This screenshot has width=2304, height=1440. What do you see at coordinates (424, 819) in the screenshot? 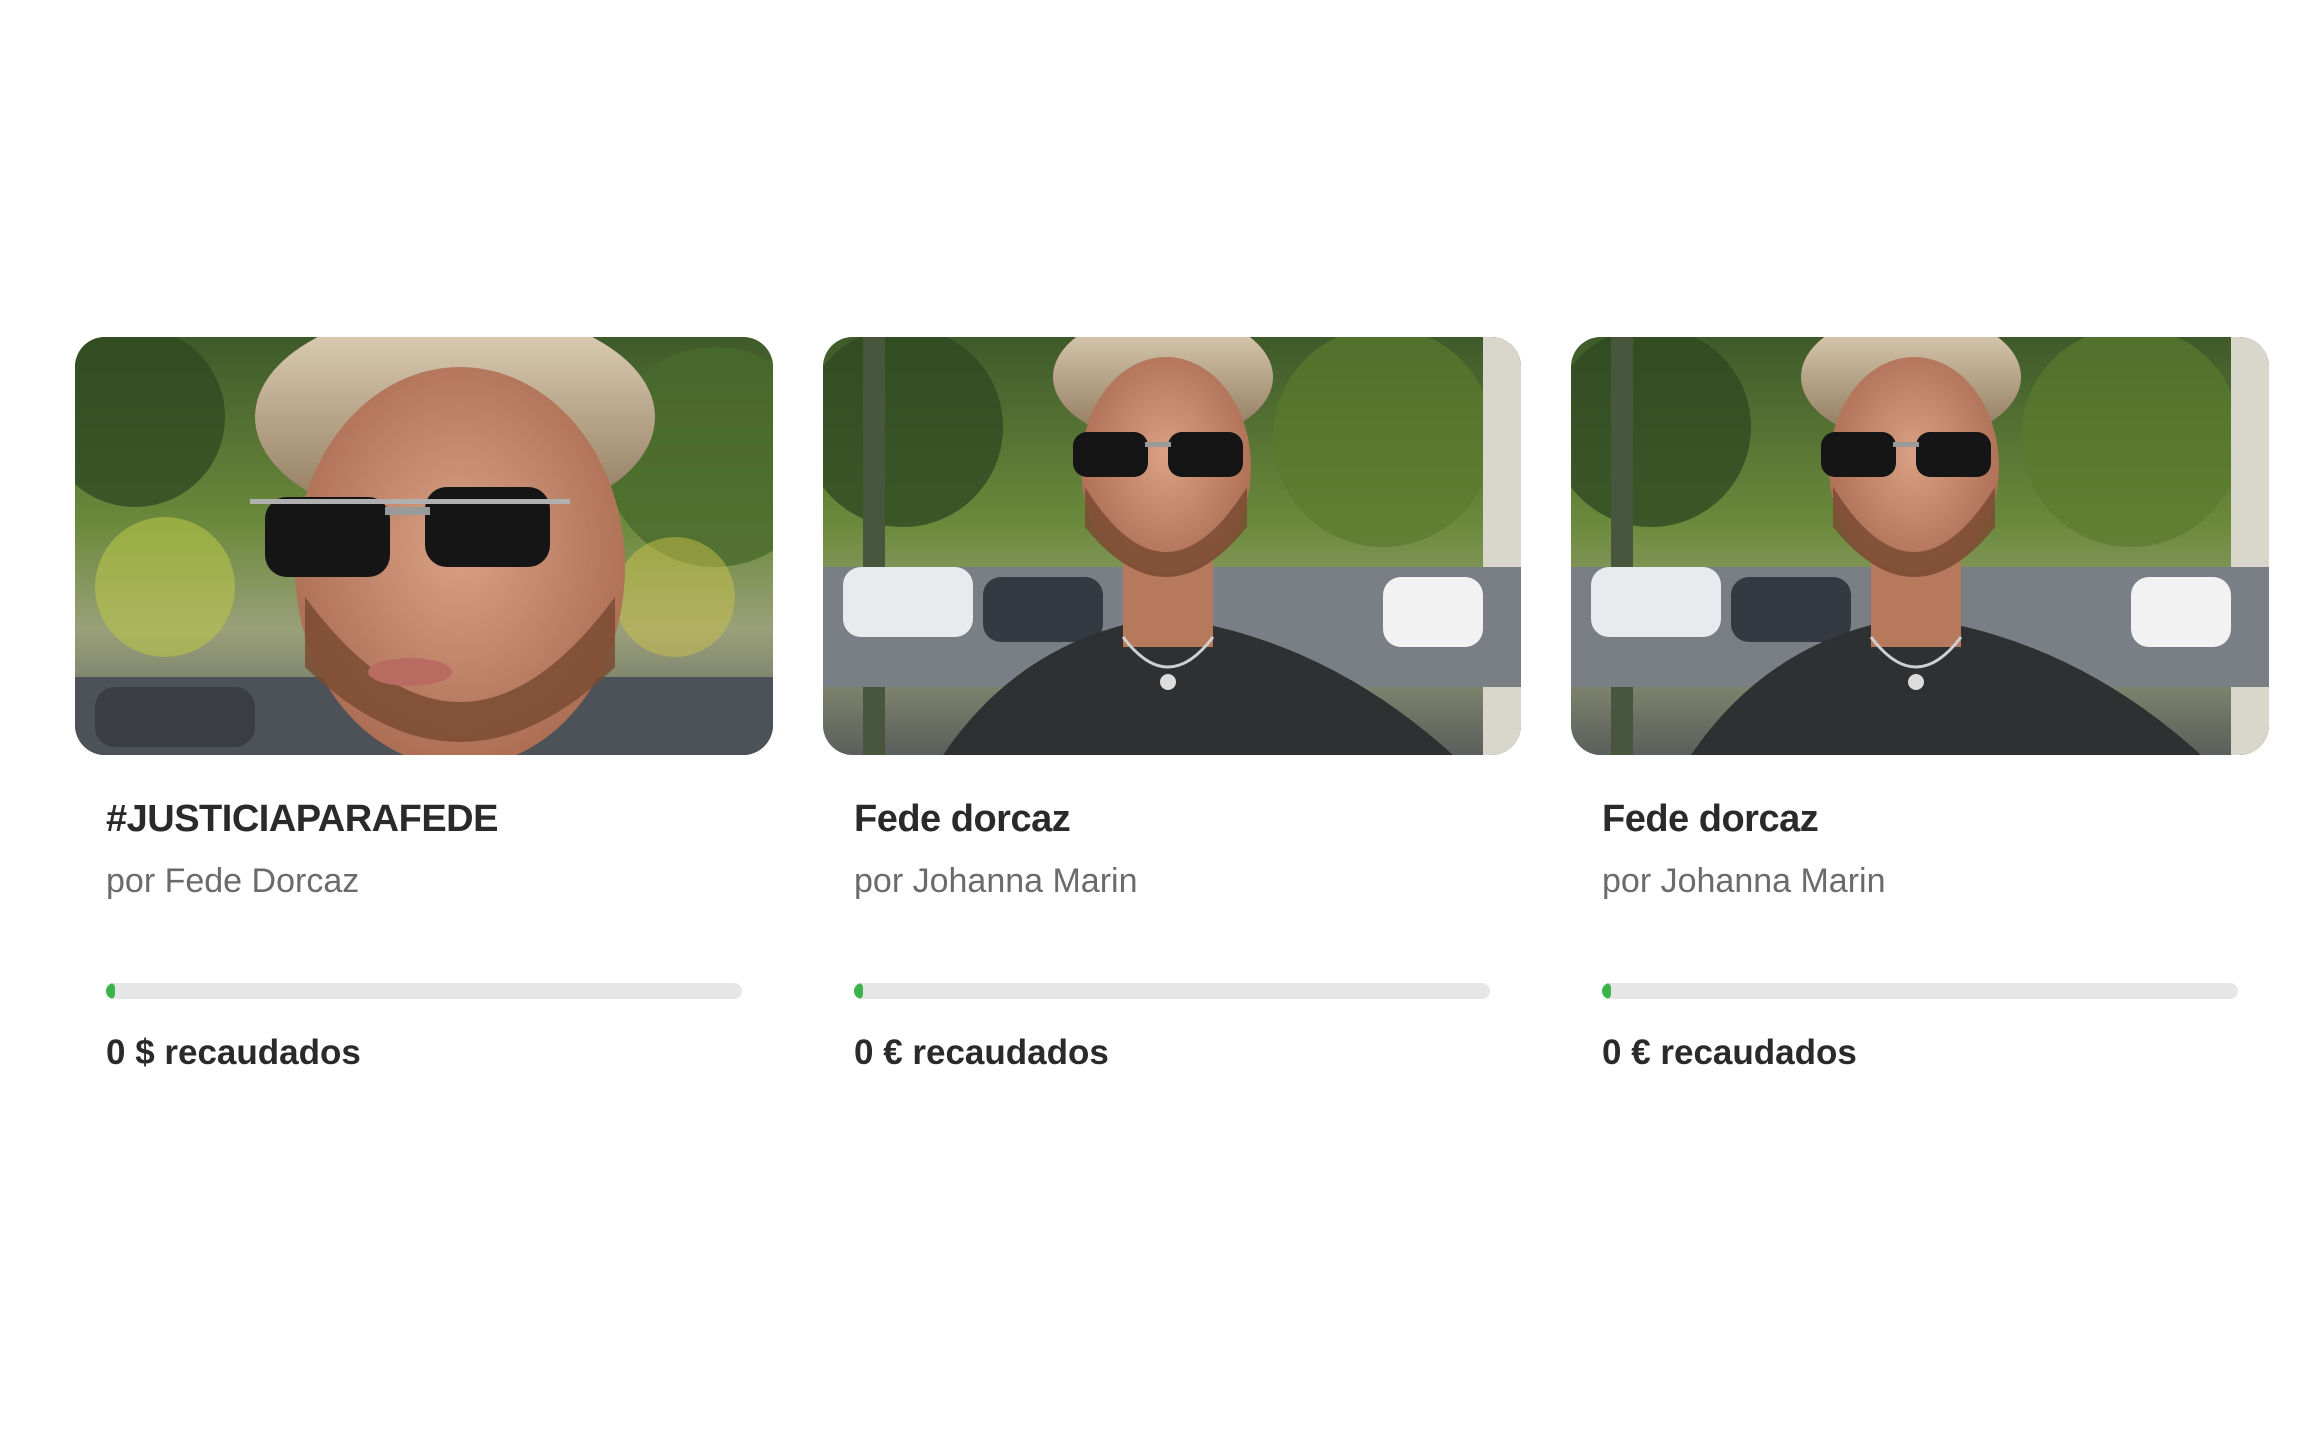
I see `fundraiser-title: #JUSTICIAPARAFEDE` at bounding box center [424, 819].